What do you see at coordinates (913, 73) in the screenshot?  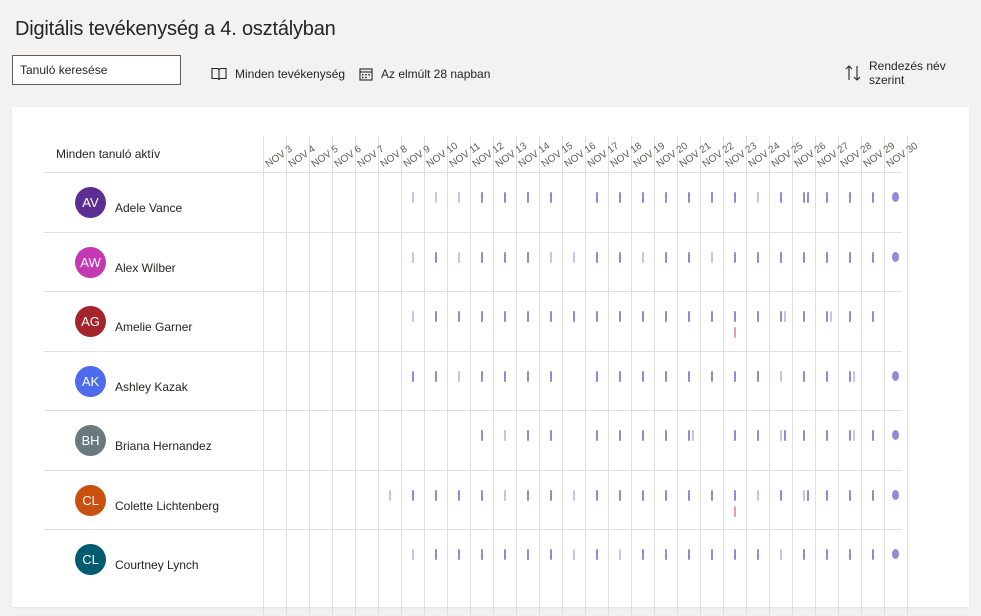 I see `sort-by-name-button: Rendezés név szerint` at bounding box center [913, 73].